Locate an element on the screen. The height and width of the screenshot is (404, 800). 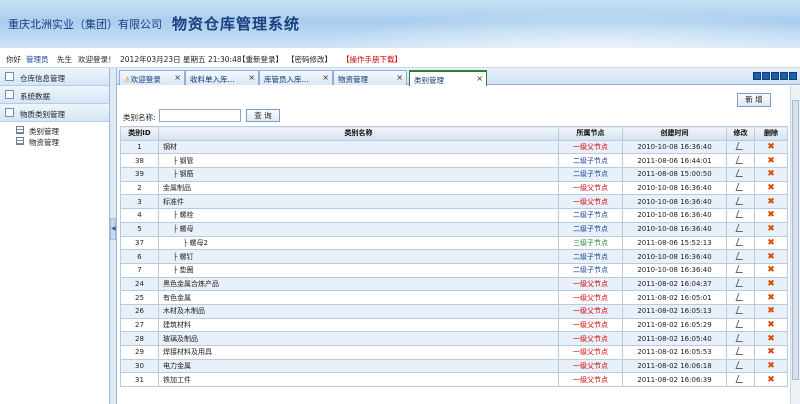
table-header-row: 类别ID 类别名称 所属节点 创建时间 修改 删除 is located at coordinates (454, 133).